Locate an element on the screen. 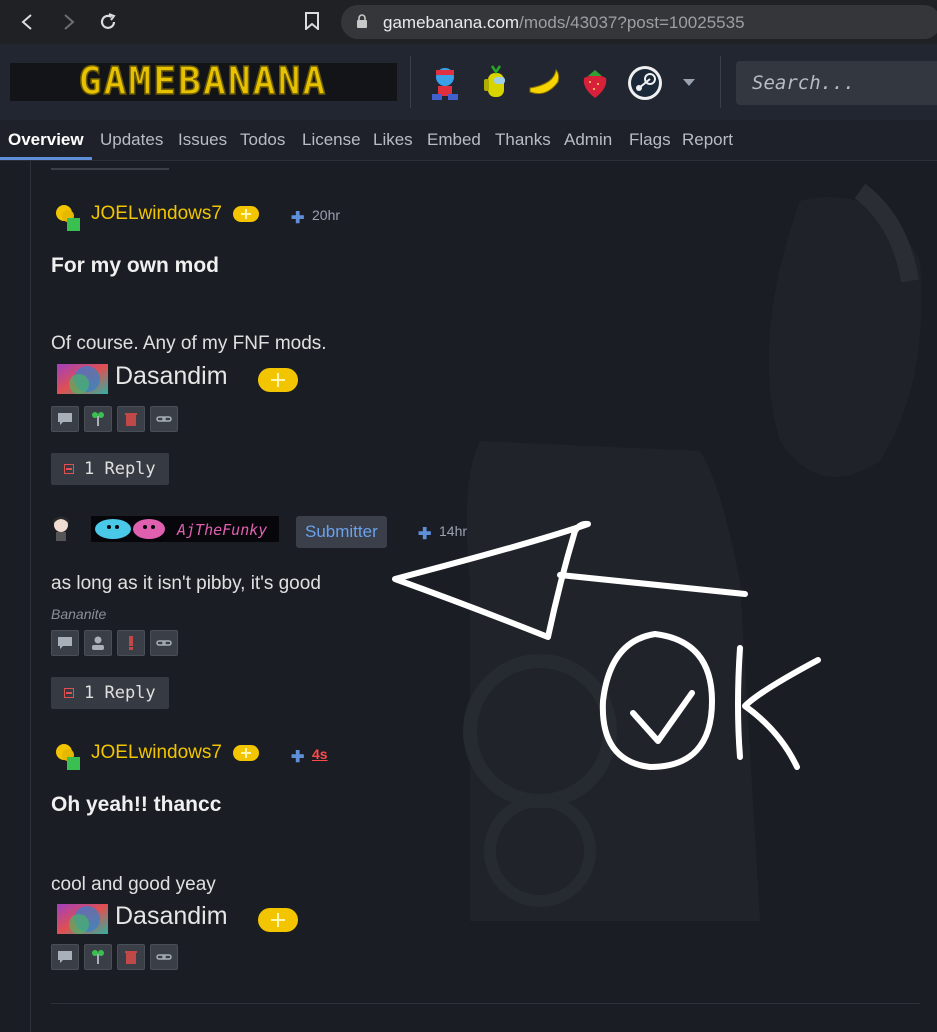  steam-icon is located at coordinates (645, 83).